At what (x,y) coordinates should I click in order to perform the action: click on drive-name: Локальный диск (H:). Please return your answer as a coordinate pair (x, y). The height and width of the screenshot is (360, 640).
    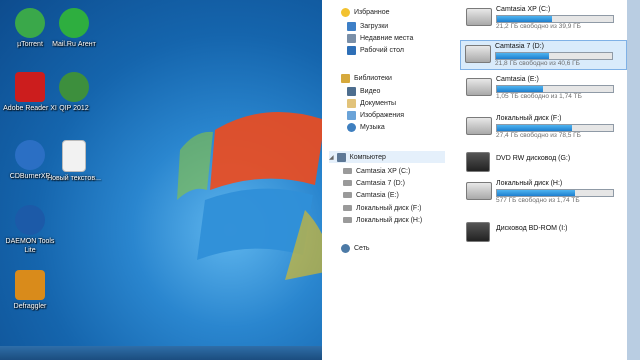
    Looking at the image, I should click on (529, 183).